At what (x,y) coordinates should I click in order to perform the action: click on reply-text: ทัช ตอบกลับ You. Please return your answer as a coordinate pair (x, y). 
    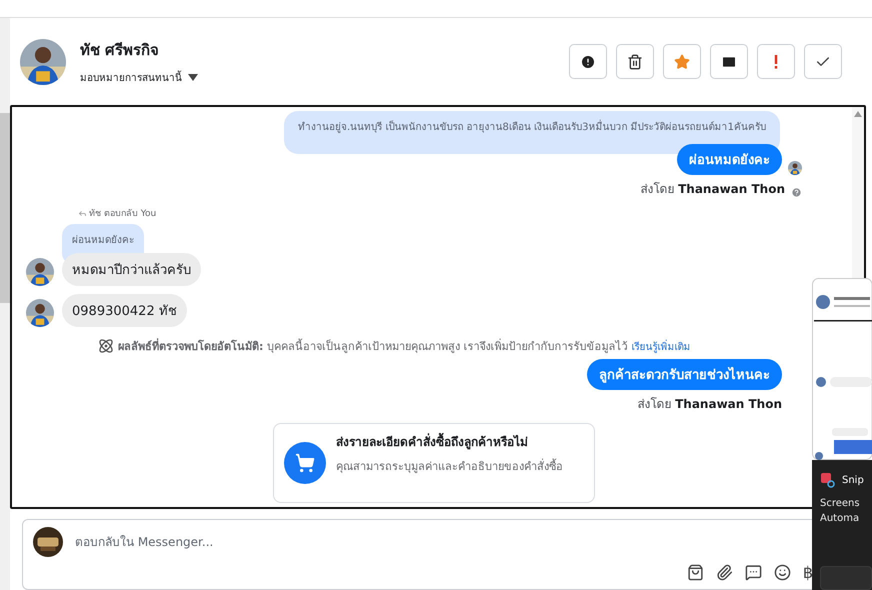
    Looking at the image, I should click on (122, 214).